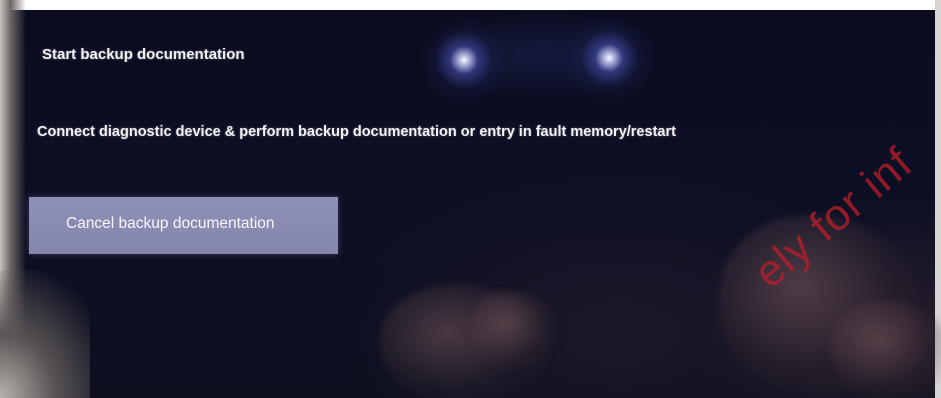 The image size is (941, 398). Describe the element at coordinates (170, 223) in the screenshot. I see `cancel-backup-button-label: Cancel backup documentation` at that location.